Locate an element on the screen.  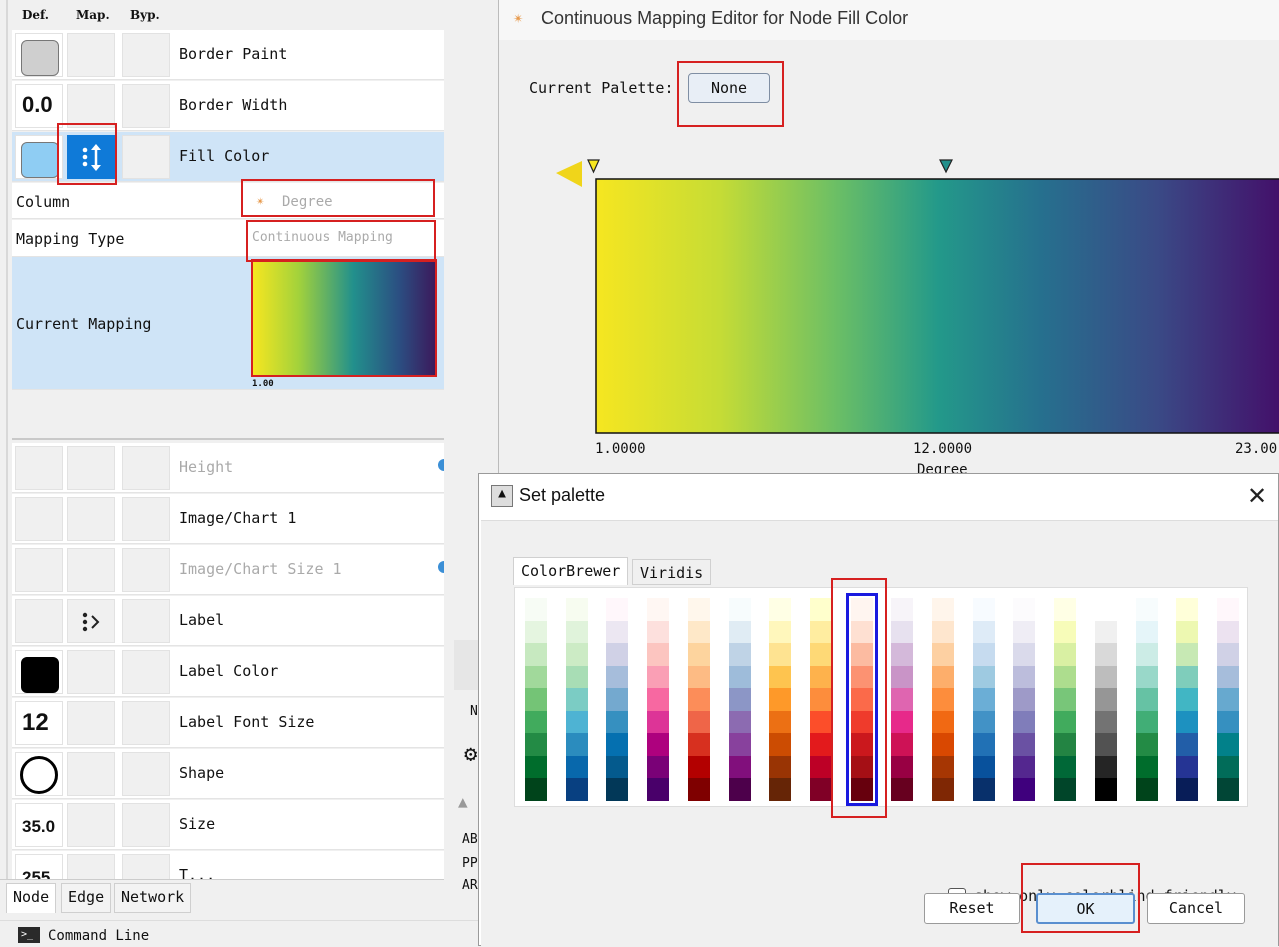
gear-icon: ⚙ is located at coordinates (470, 754).